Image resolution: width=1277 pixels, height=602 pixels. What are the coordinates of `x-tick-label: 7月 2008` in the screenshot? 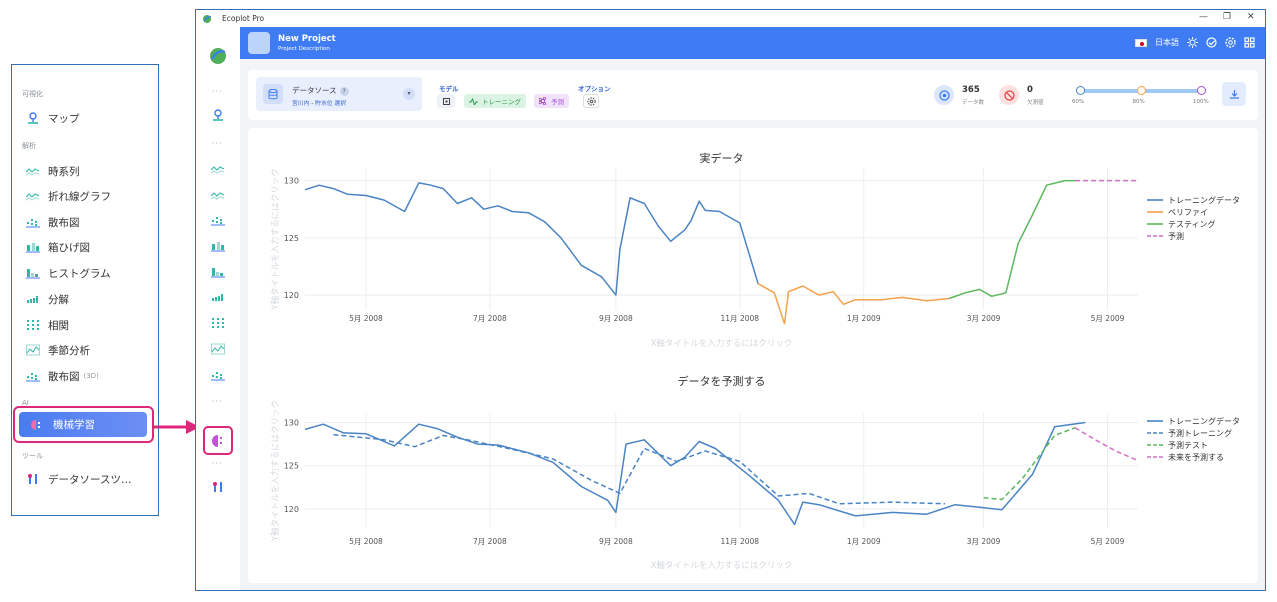 It's located at (490, 318).